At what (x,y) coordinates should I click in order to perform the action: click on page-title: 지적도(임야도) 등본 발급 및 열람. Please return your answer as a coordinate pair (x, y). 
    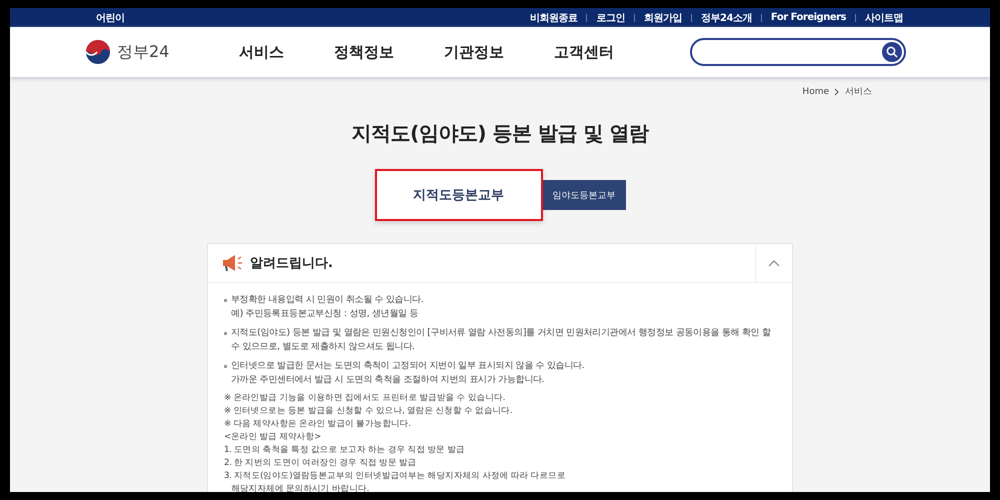
    Looking at the image, I should click on (500, 133).